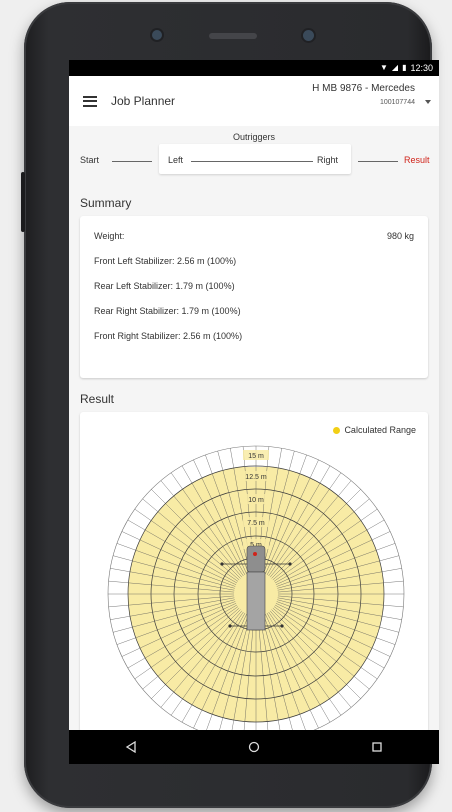 This screenshot has height=812, width=452. I want to click on ring-label: 10 m, so click(256, 500).